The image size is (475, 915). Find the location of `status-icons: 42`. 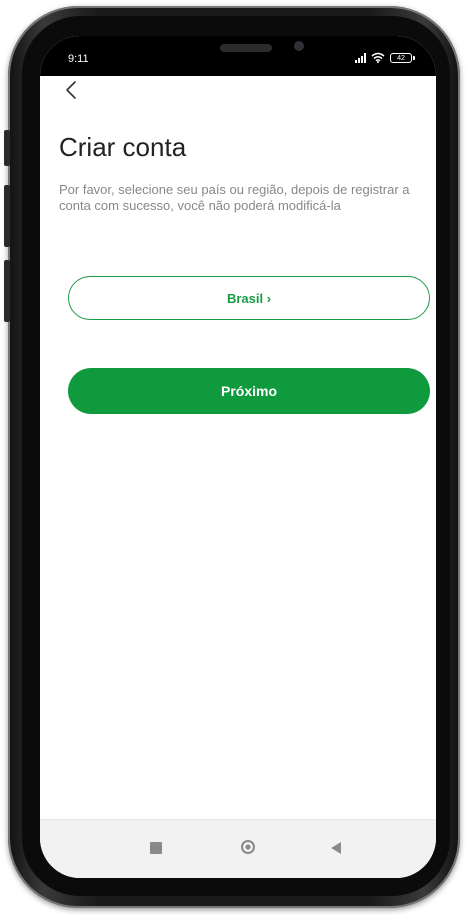

status-icons: 42 is located at coordinates (385, 57).